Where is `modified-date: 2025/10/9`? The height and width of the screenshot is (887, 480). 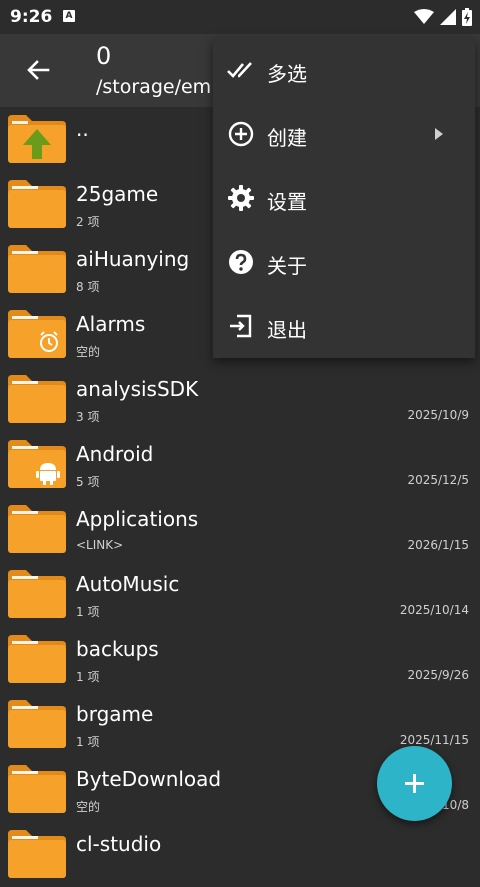
modified-date: 2025/10/9 is located at coordinates (438, 415).